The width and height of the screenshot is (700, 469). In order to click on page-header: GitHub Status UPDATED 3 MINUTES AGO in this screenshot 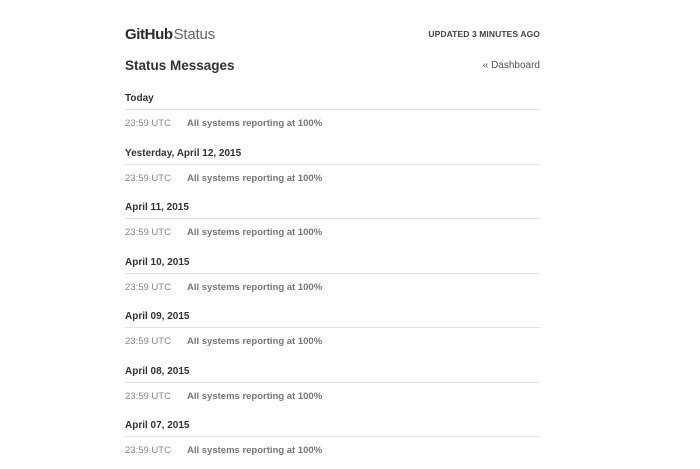, I will do `click(332, 28)`.